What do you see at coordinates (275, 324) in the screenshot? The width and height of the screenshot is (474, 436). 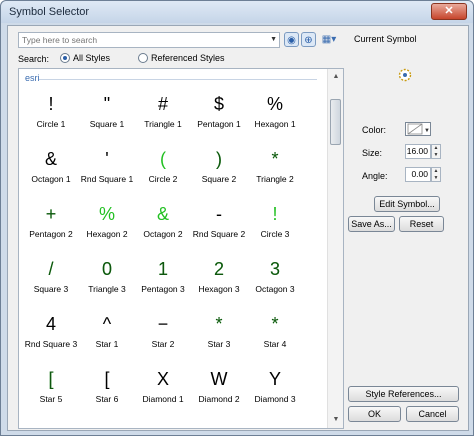 I see `symbol-glyph-black-layer: *` at bounding box center [275, 324].